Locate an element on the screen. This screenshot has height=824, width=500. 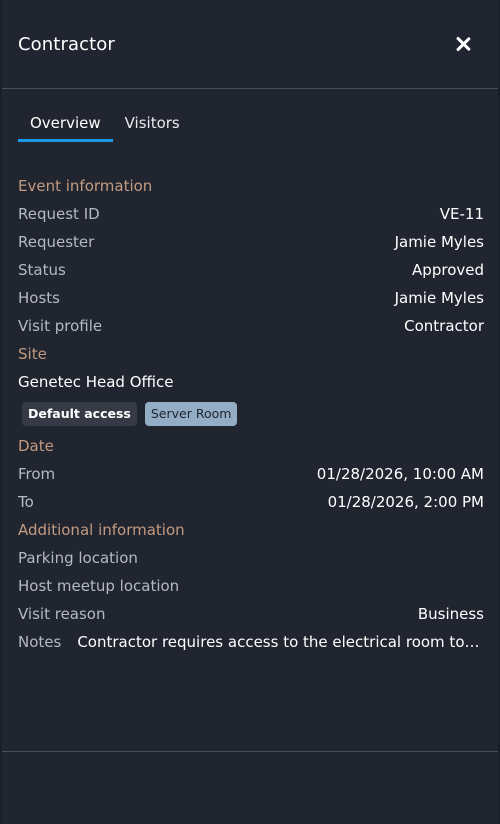
visit-reason-value: Business is located at coordinates (450, 614).